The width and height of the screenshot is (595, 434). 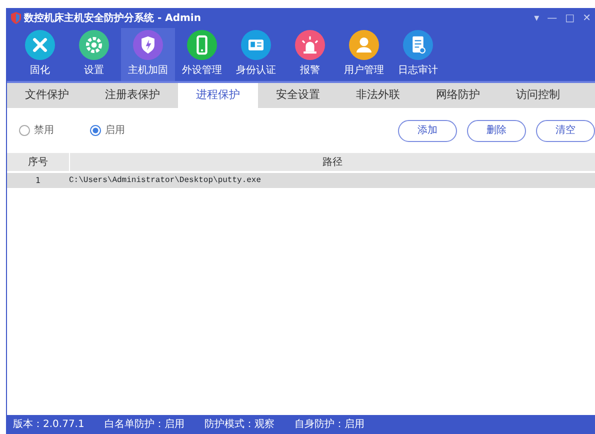 What do you see at coordinates (301, 180) in the screenshot?
I see `table-row: 1 C:\Users\Administrator\Desktop\putty.exe` at bounding box center [301, 180].